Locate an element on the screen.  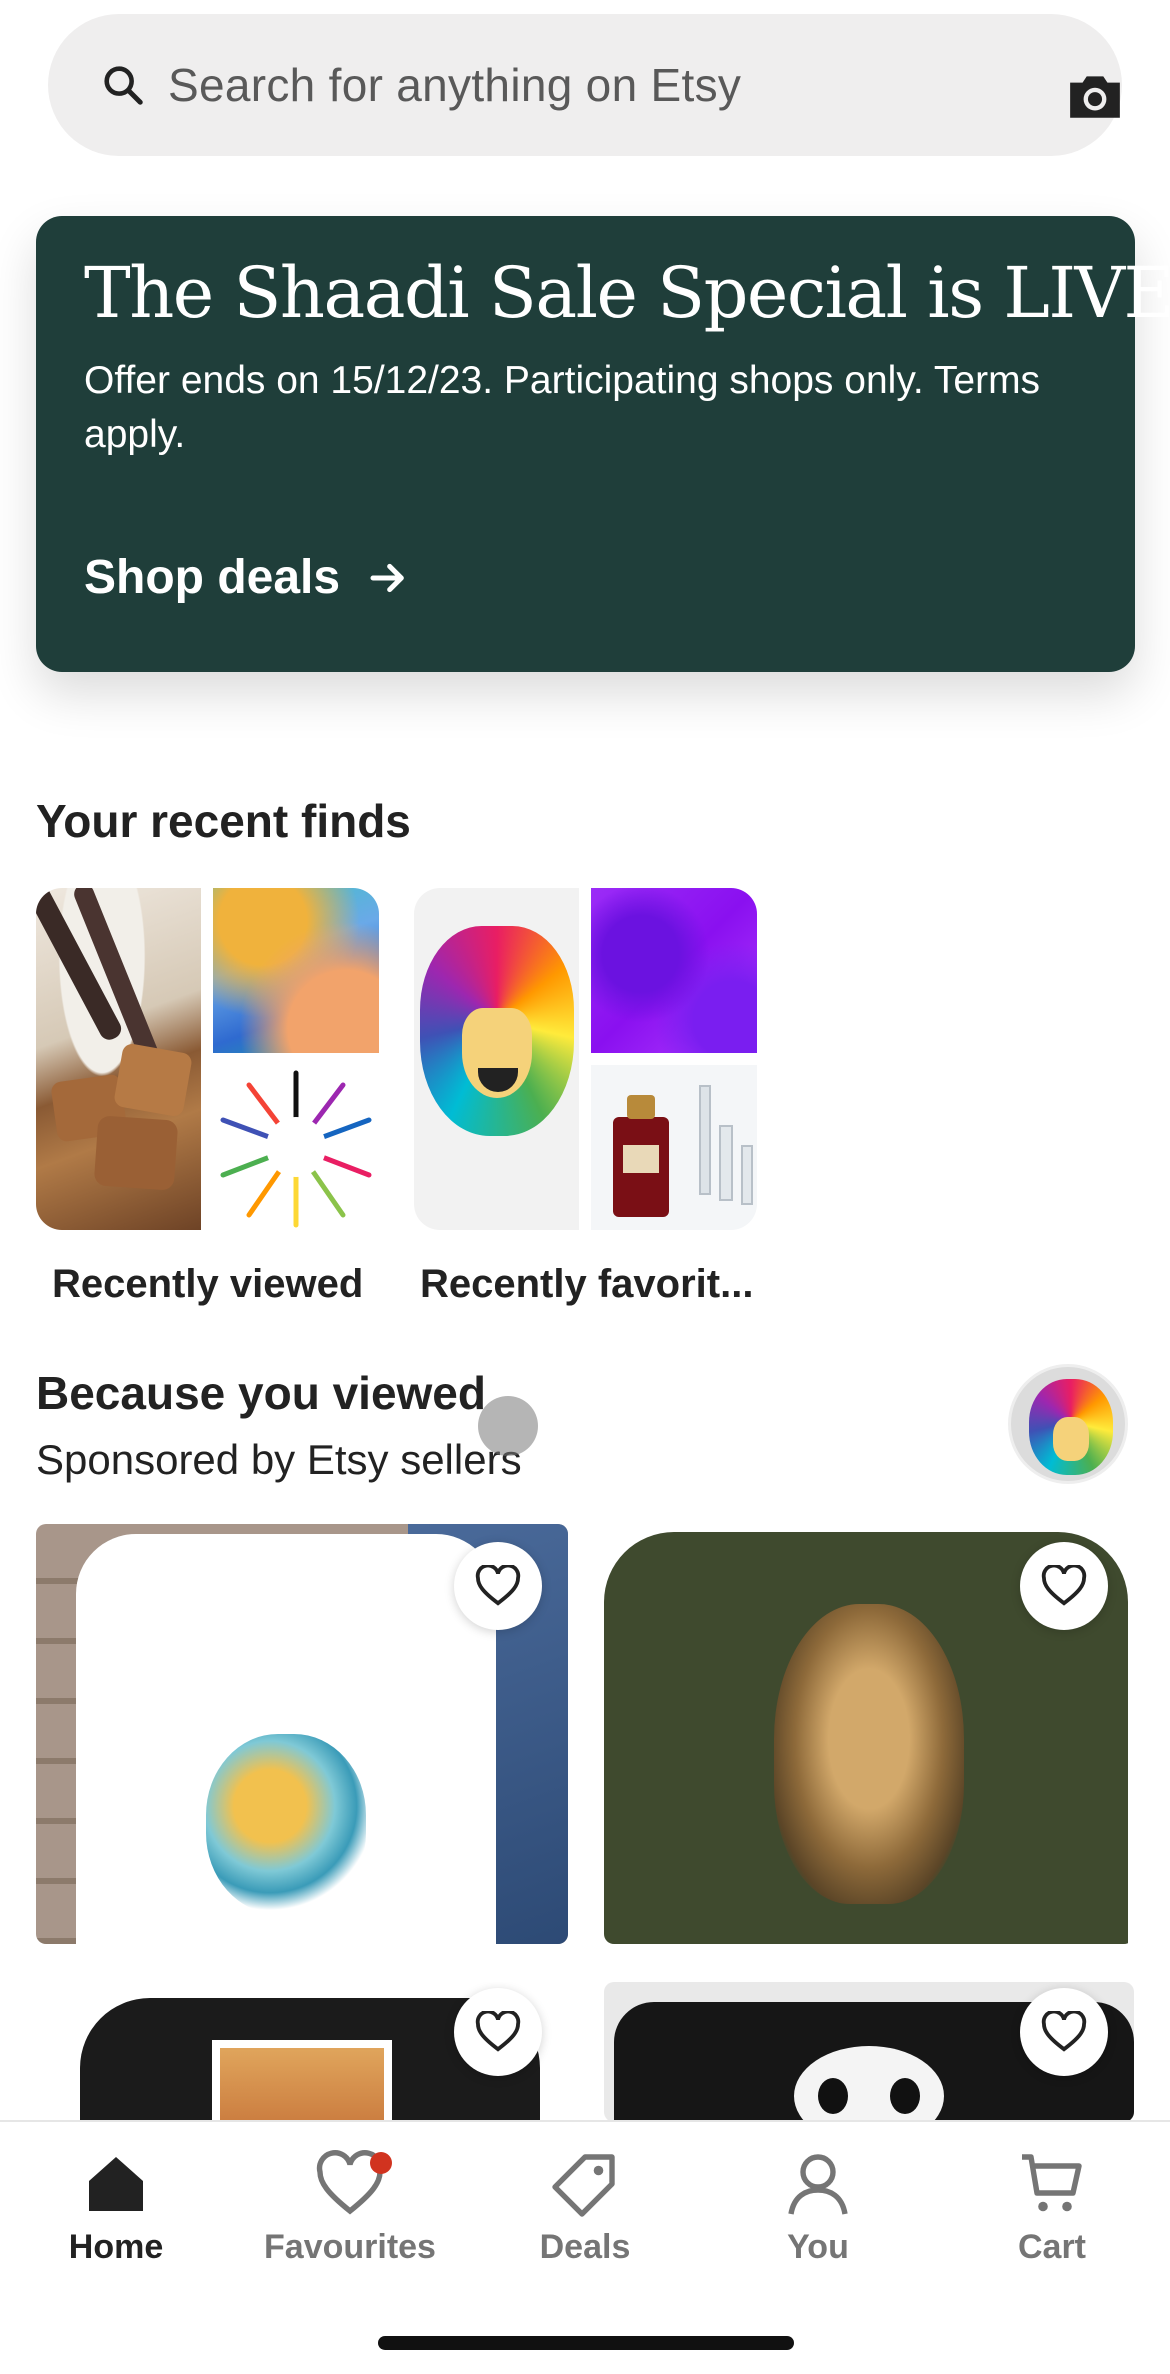
recent-finds-title: Your recent finds is located at coordinates (223, 821).